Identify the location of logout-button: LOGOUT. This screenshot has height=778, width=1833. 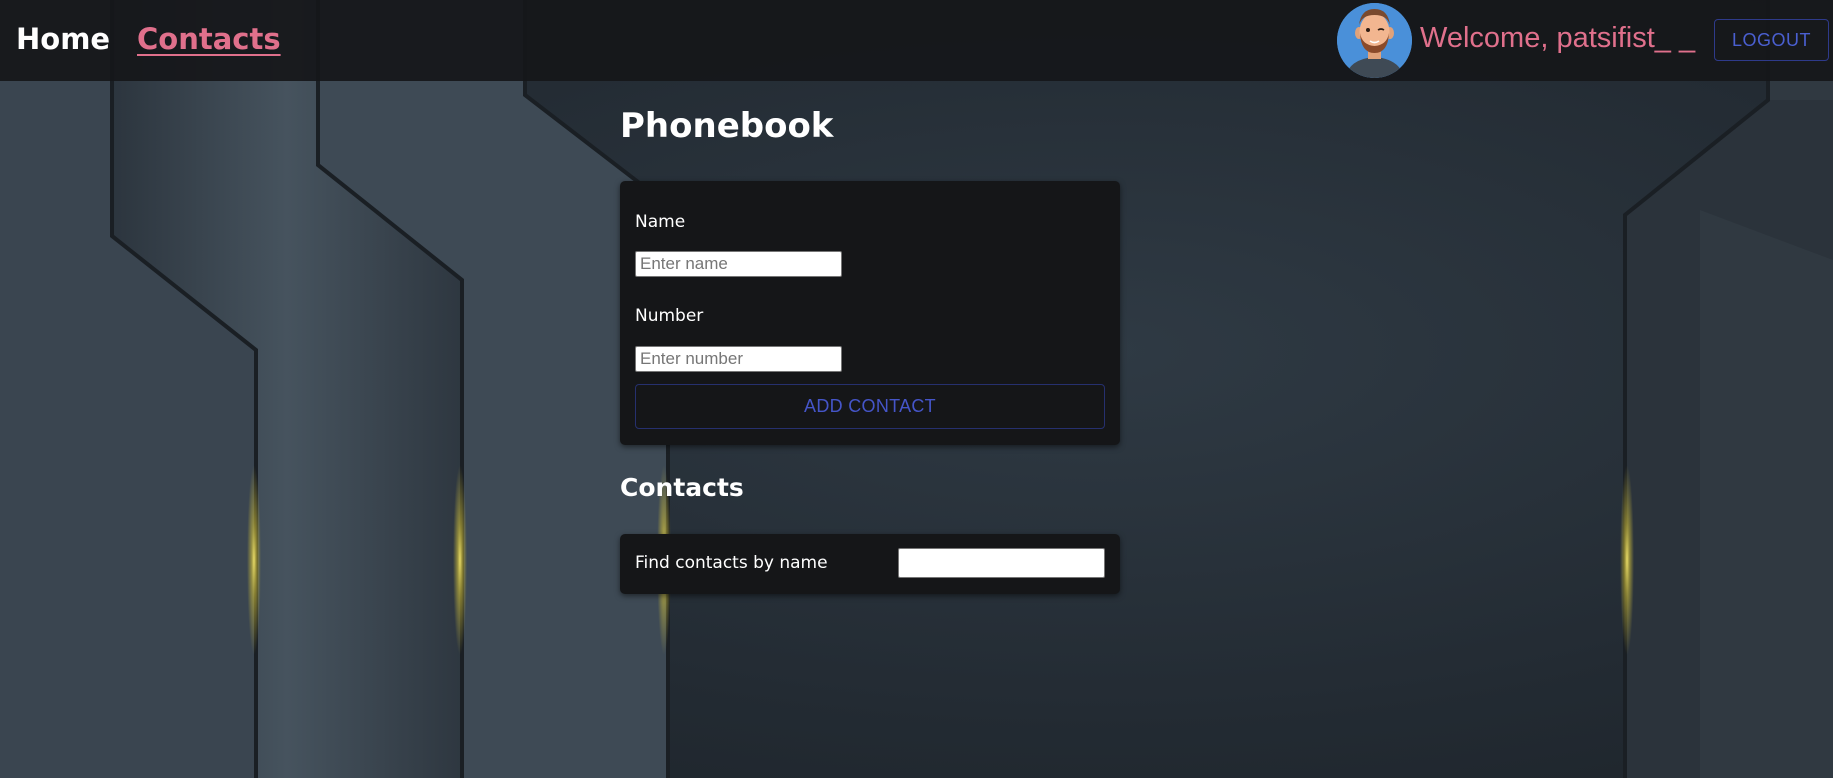
(1771, 40).